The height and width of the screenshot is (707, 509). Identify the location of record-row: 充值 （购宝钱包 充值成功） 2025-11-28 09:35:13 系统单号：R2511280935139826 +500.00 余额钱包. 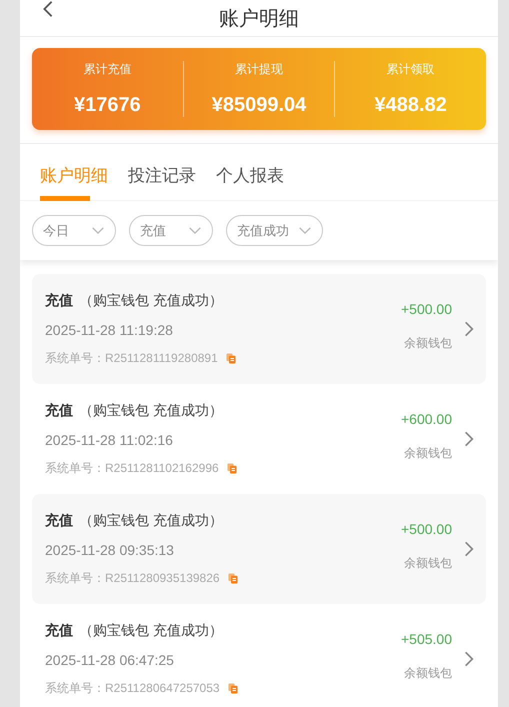
(259, 549).